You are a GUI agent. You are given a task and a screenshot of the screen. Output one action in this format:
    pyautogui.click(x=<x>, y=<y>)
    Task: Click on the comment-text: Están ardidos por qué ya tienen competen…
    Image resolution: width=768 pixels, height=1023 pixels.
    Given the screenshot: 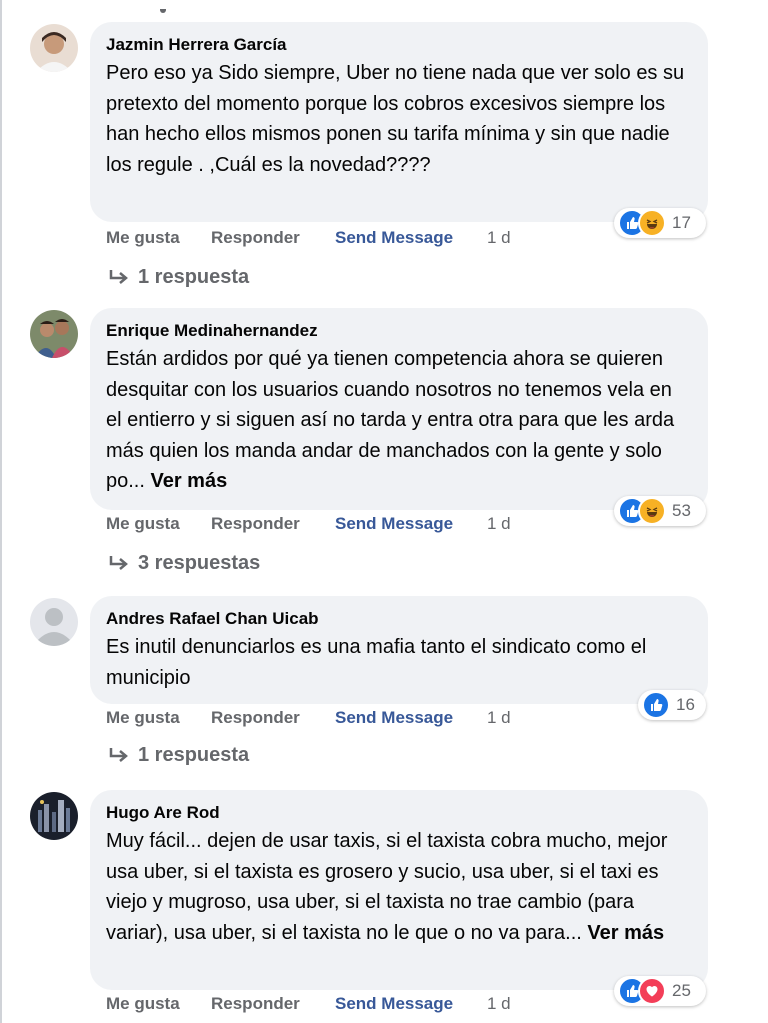 What is the action you would take?
    pyautogui.click(x=393, y=420)
    